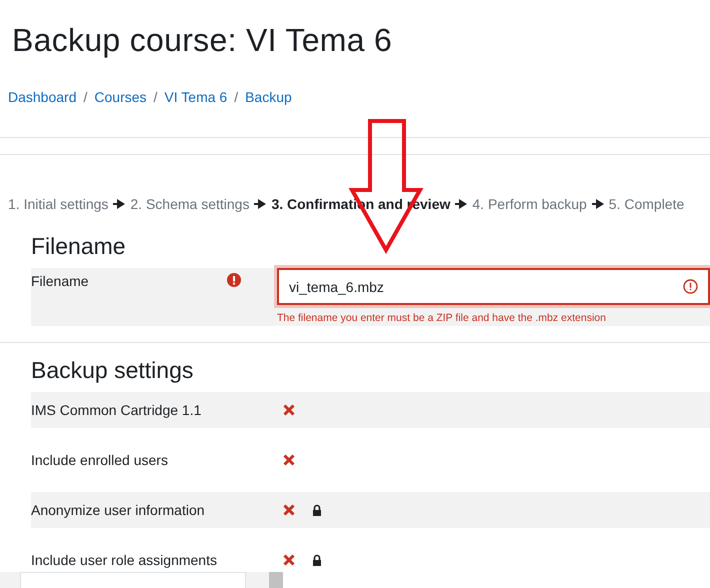  I want to click on field-label: Filename, so click(60, 281).